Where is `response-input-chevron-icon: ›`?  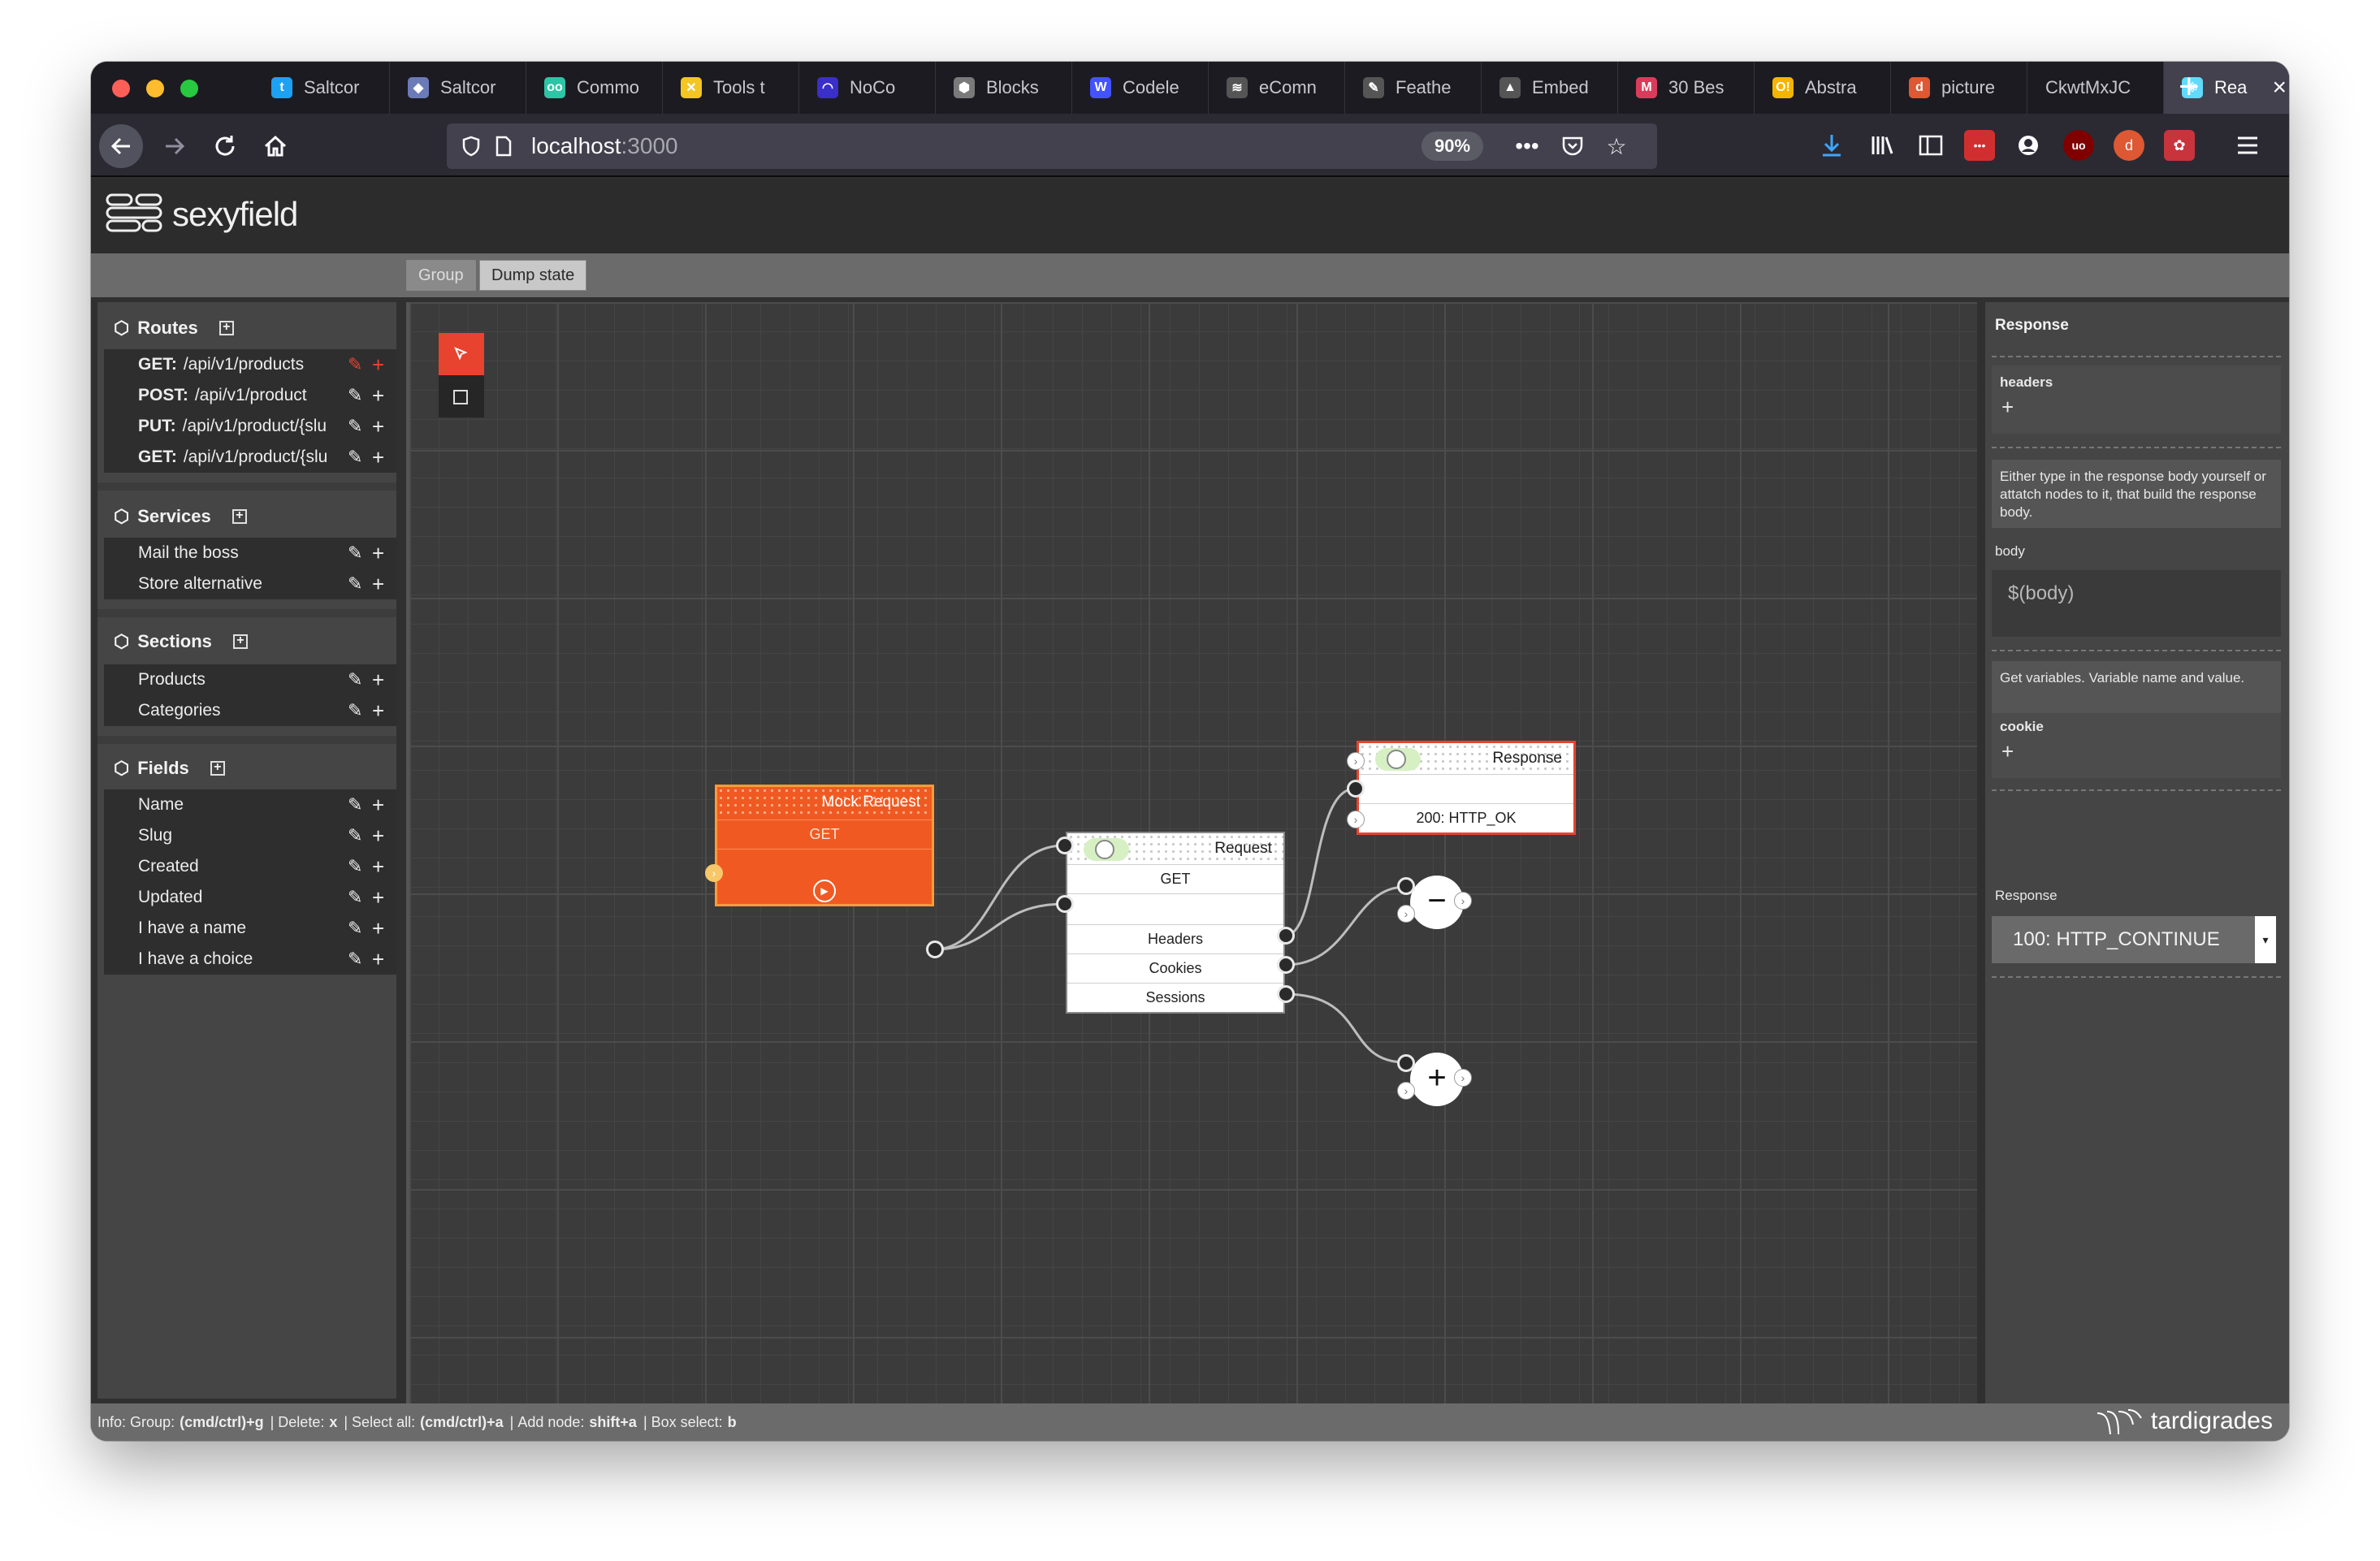
response-input-chevron-icon: › is located at coordinates (1356, 819).